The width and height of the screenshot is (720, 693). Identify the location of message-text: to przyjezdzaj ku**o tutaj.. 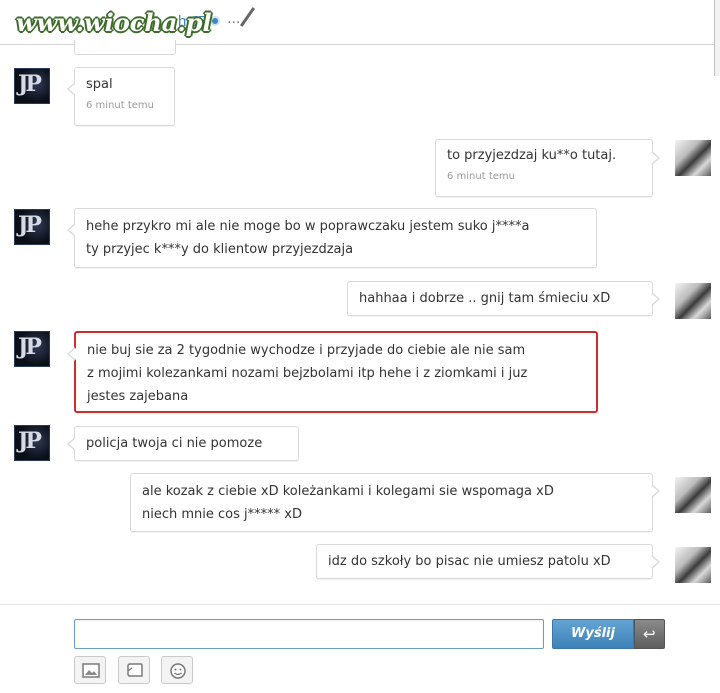
(532, 155).